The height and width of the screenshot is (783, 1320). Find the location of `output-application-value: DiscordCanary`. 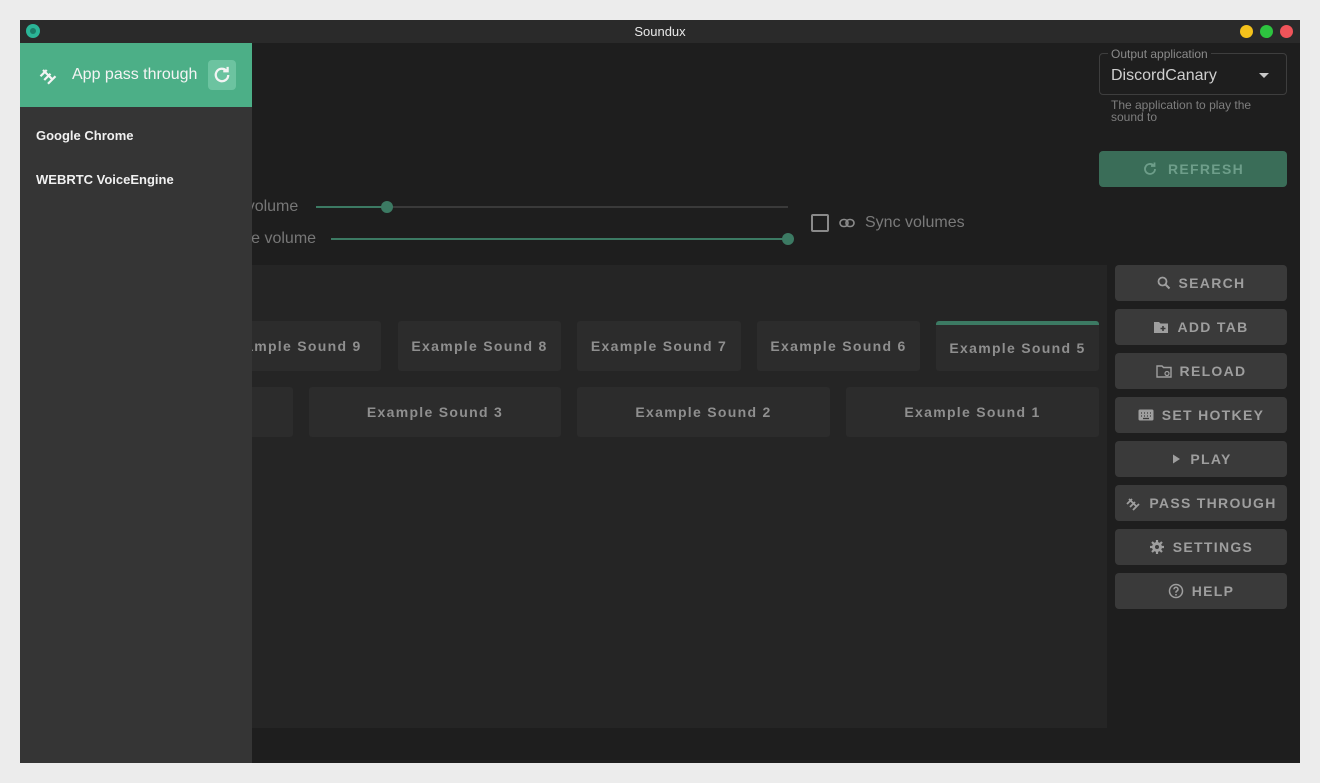

output-application-value: DiscordCanary is located at coordinates (1164, 75).